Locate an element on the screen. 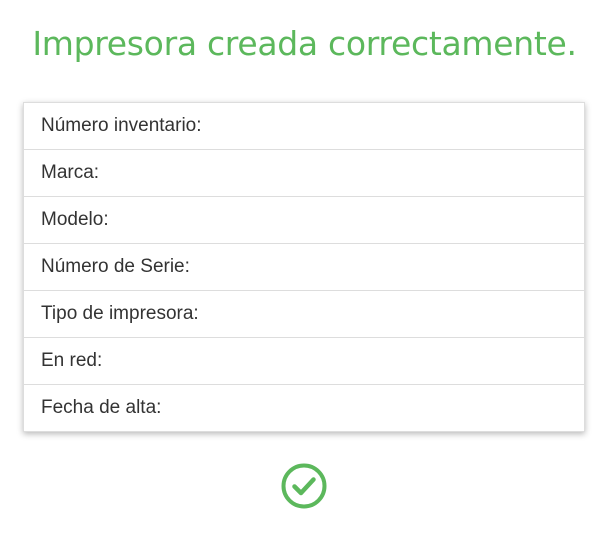 This screenshot has width=615, height=534. page-title: Impresora creada correctamente. is located at coordinates (304, 43).